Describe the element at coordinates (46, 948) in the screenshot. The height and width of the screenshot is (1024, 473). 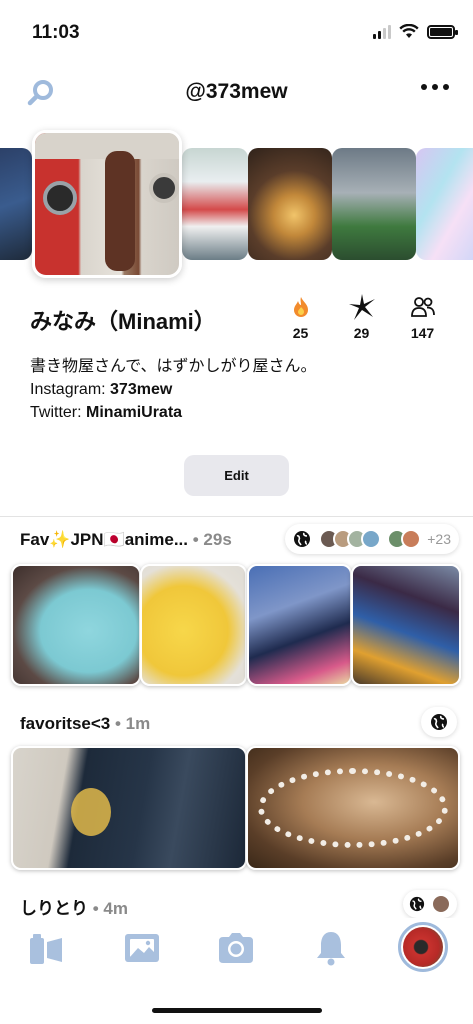
I see `albums-tab-icon` at that location.